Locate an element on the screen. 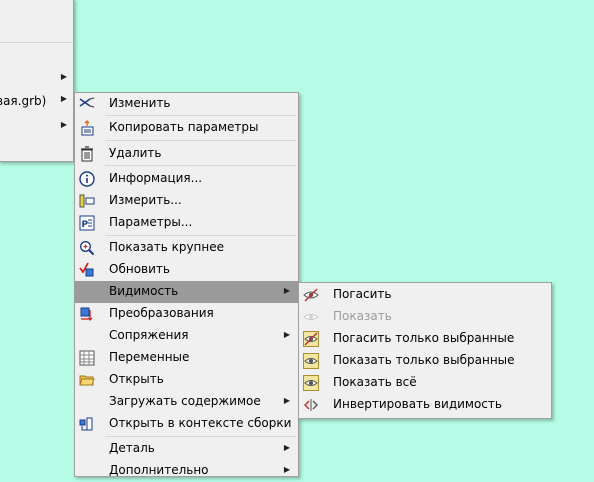 This screenshot has width=594, height=482. menu-item-load-content: Загружать содержимое ▶ is located at coordinates (186, 402).